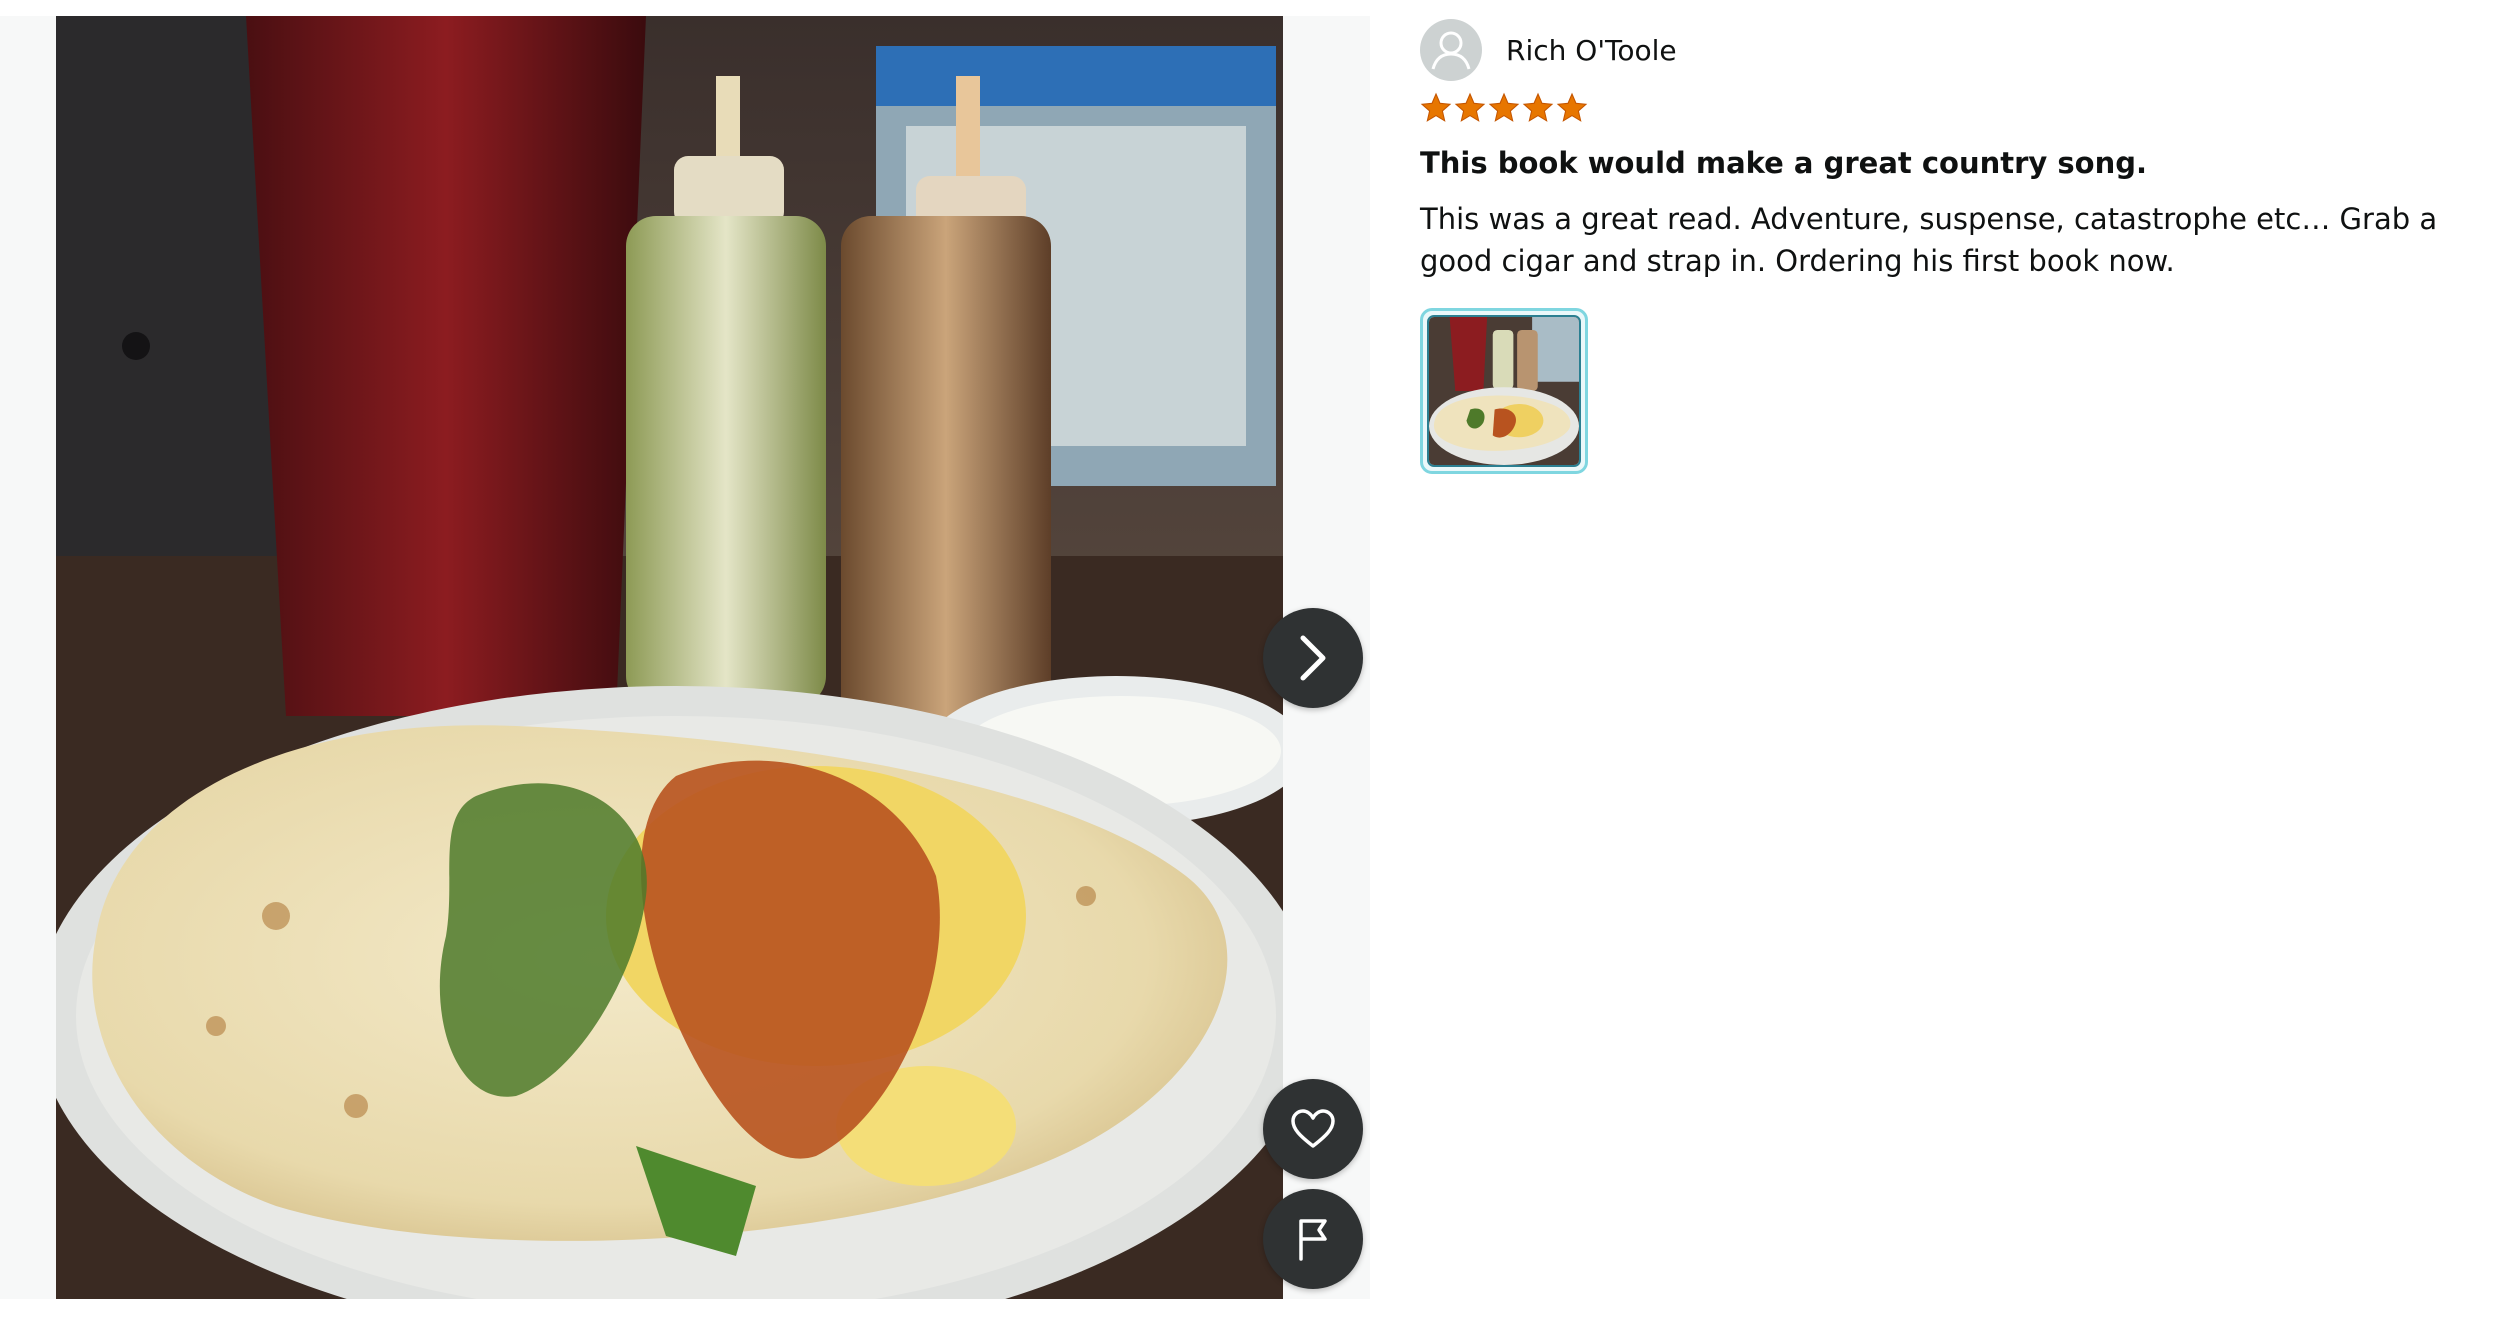  I want to click on heart-icon, so click(1313, 1128).